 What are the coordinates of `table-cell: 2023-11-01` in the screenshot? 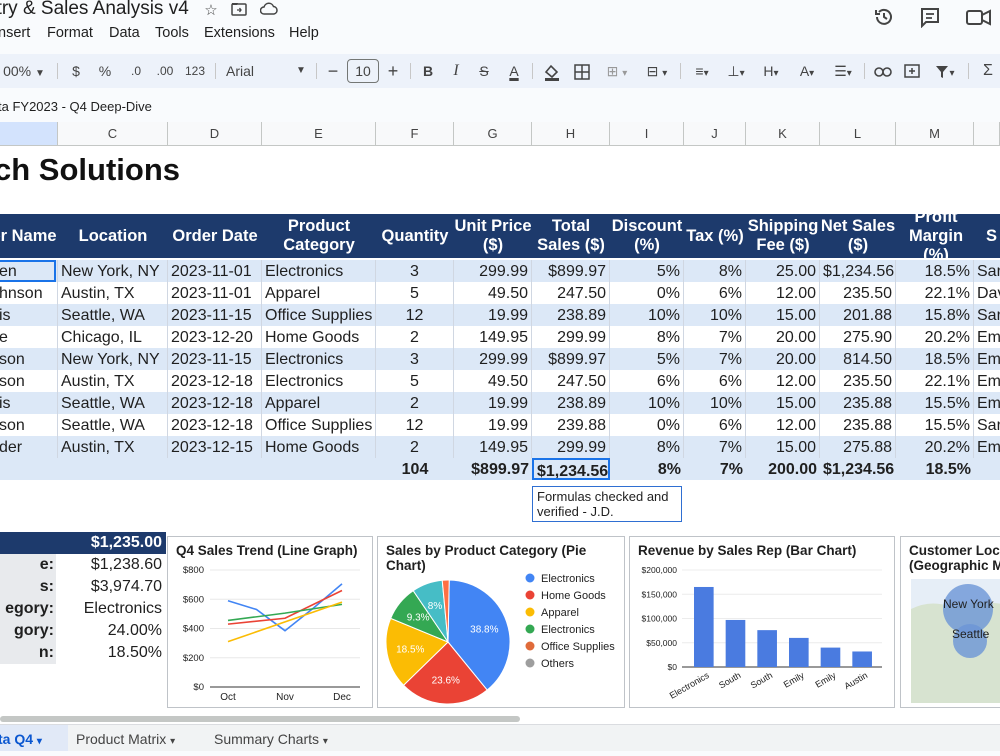 It's located at (215, 271).